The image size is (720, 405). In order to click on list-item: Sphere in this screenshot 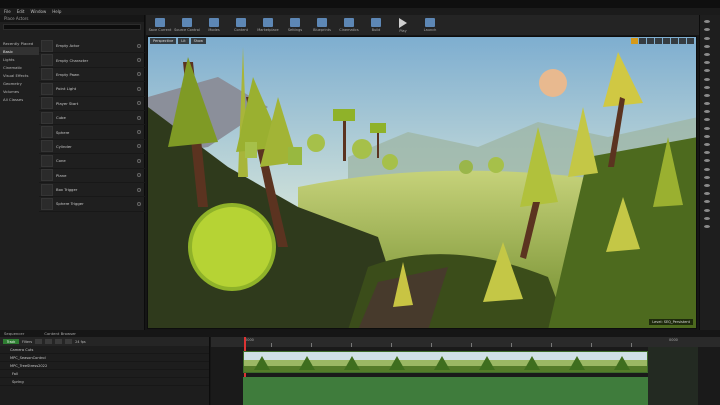, I will do `click(92, 132)`.